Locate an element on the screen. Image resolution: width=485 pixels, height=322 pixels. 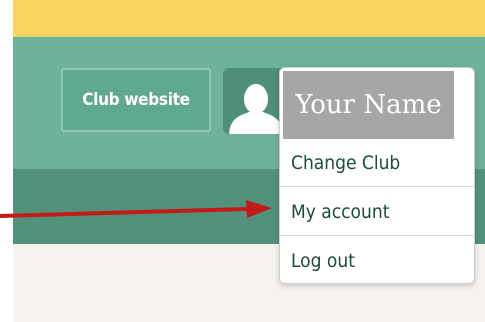
user-name: Your Name is located at coordinates (368, 105).